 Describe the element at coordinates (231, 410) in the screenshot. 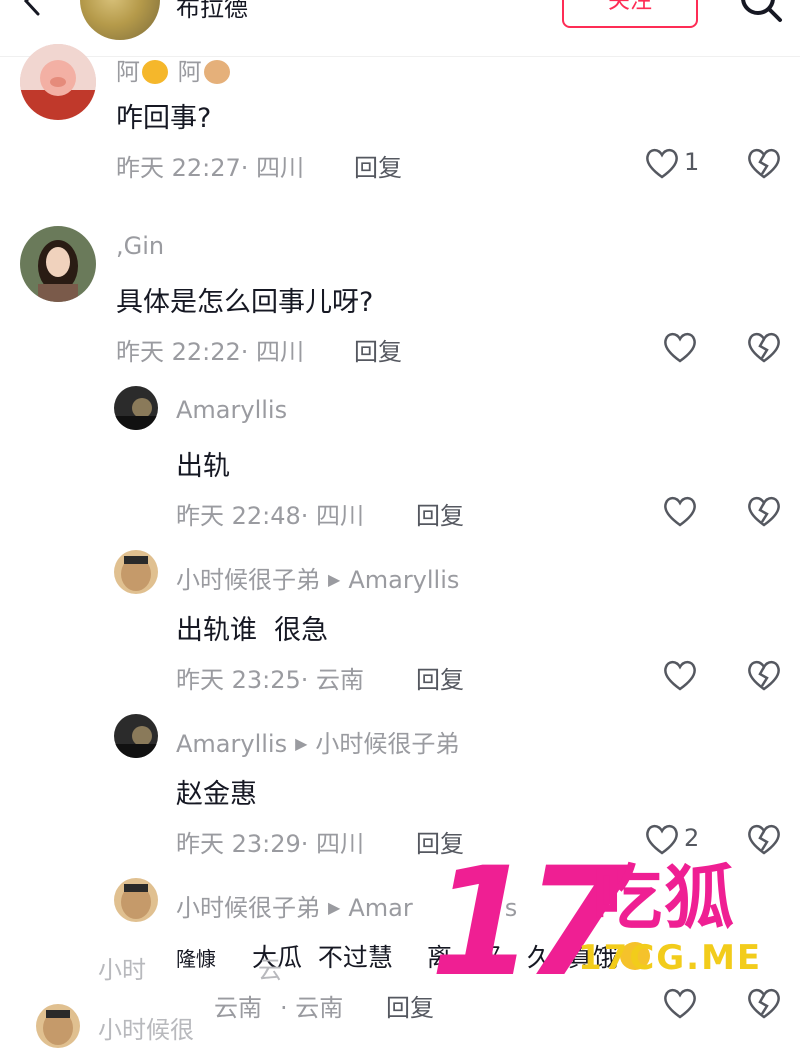

I see `comment-username: Amaryllis` at that location.